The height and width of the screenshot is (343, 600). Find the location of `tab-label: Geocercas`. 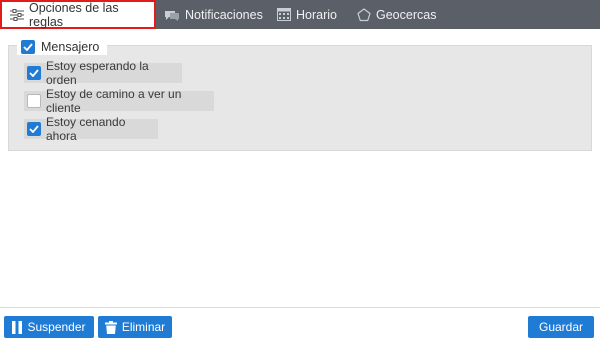

tab-label: Geocercas is located at coordinates (406, 14).